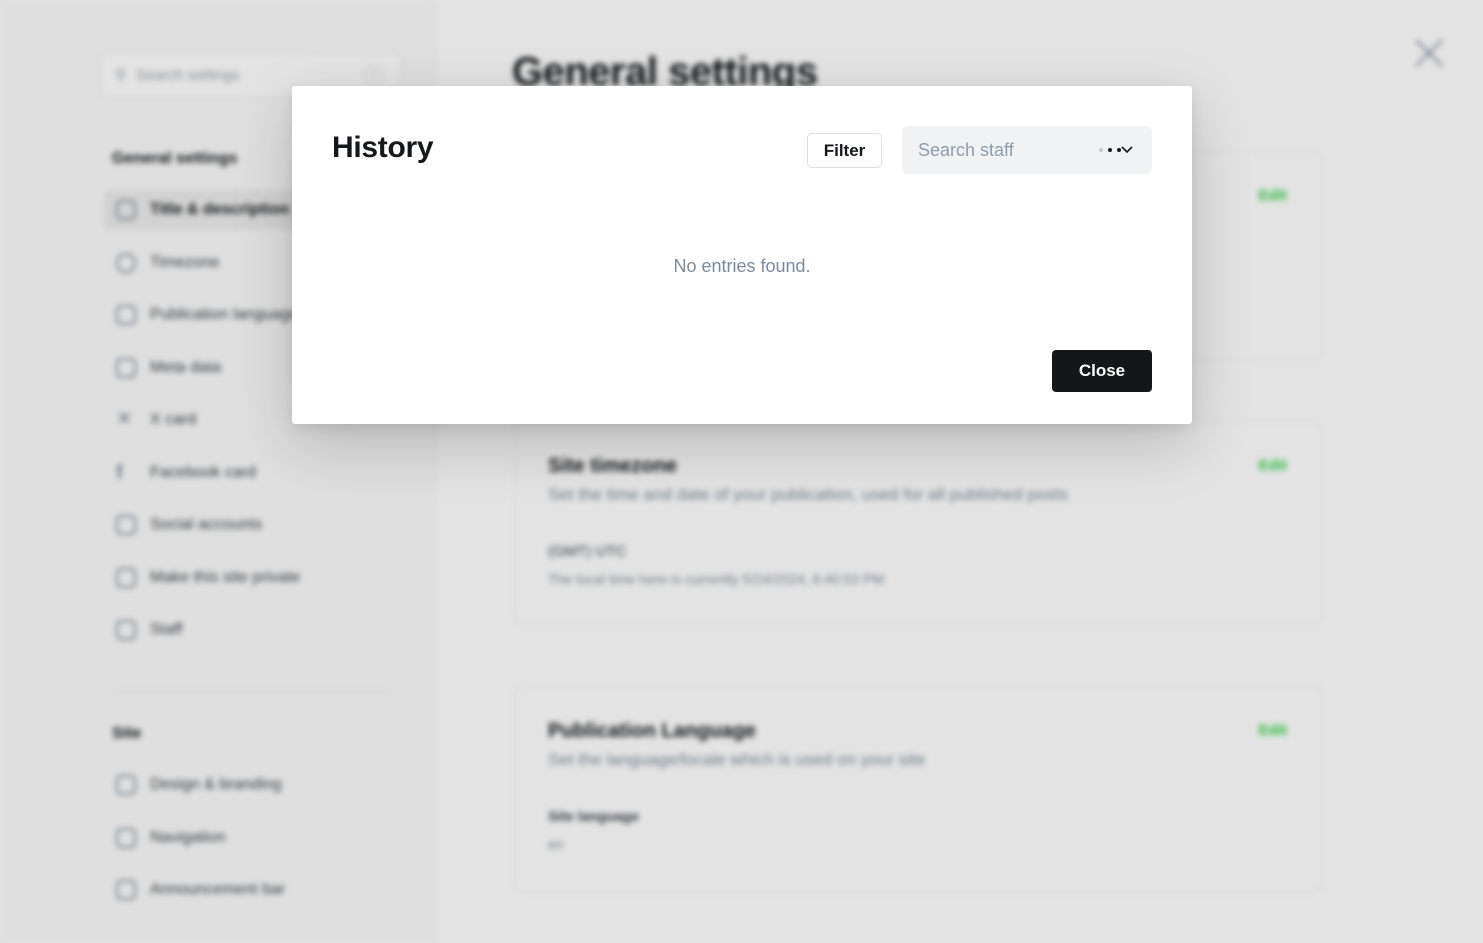 The image size is (1483, 943). What do you see at coordinates (383, 147) in the screenshot?
I see `modal-title: History` at bounding box center [383, 147].